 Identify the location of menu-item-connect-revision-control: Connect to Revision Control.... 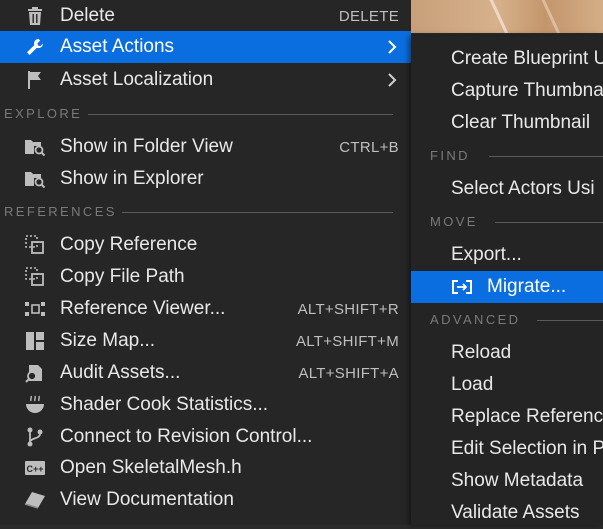
(205, 437).